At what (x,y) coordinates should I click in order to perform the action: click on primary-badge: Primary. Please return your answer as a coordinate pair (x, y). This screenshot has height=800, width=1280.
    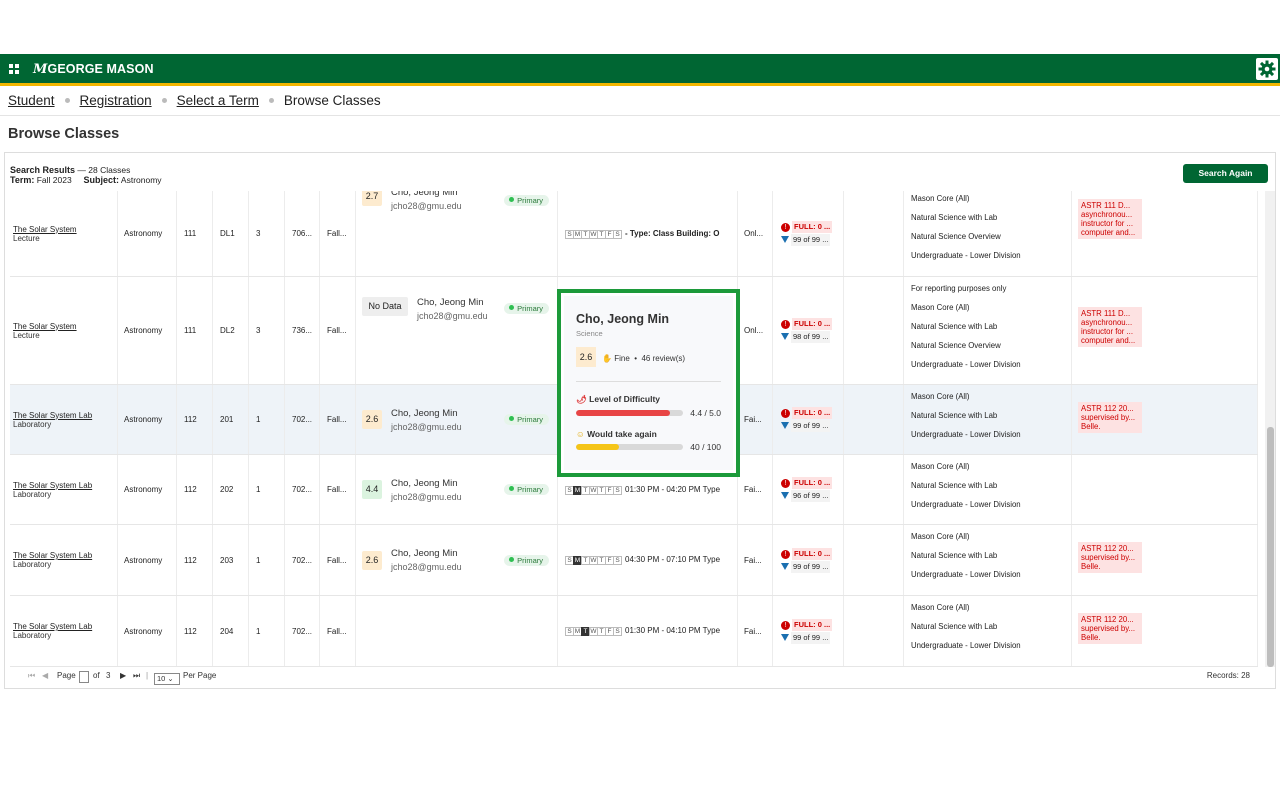
    Looking at the image, I should click on (526, 560).